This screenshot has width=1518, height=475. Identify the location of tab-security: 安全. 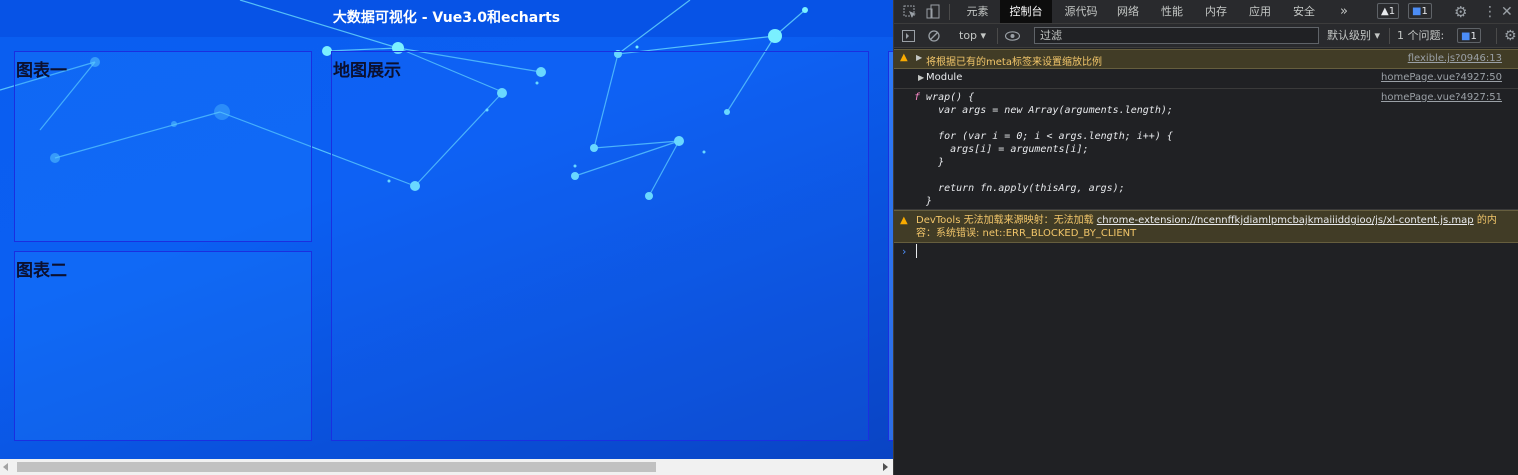
(1304, 11).